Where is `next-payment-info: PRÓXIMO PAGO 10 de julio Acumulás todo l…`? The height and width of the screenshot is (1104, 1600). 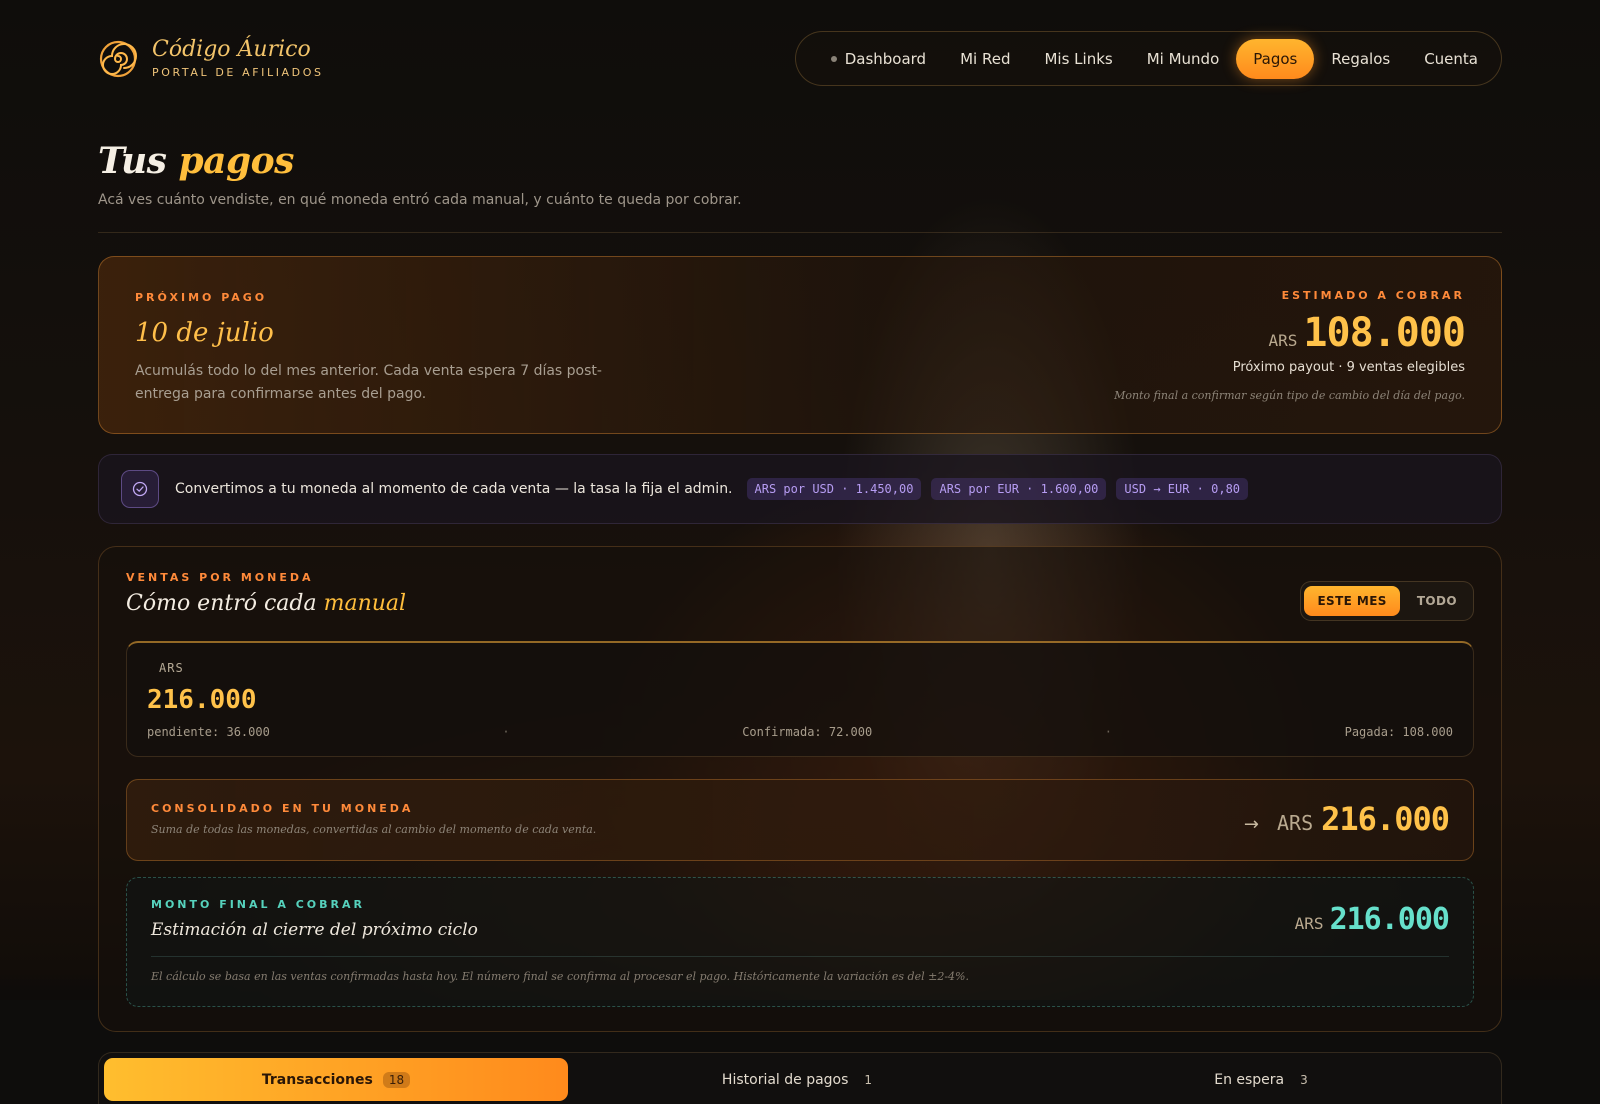 next-payment-info: PRÓXIMO PAGO 10 de julio Acumulás todo l… is located at coordinates (385, 348).